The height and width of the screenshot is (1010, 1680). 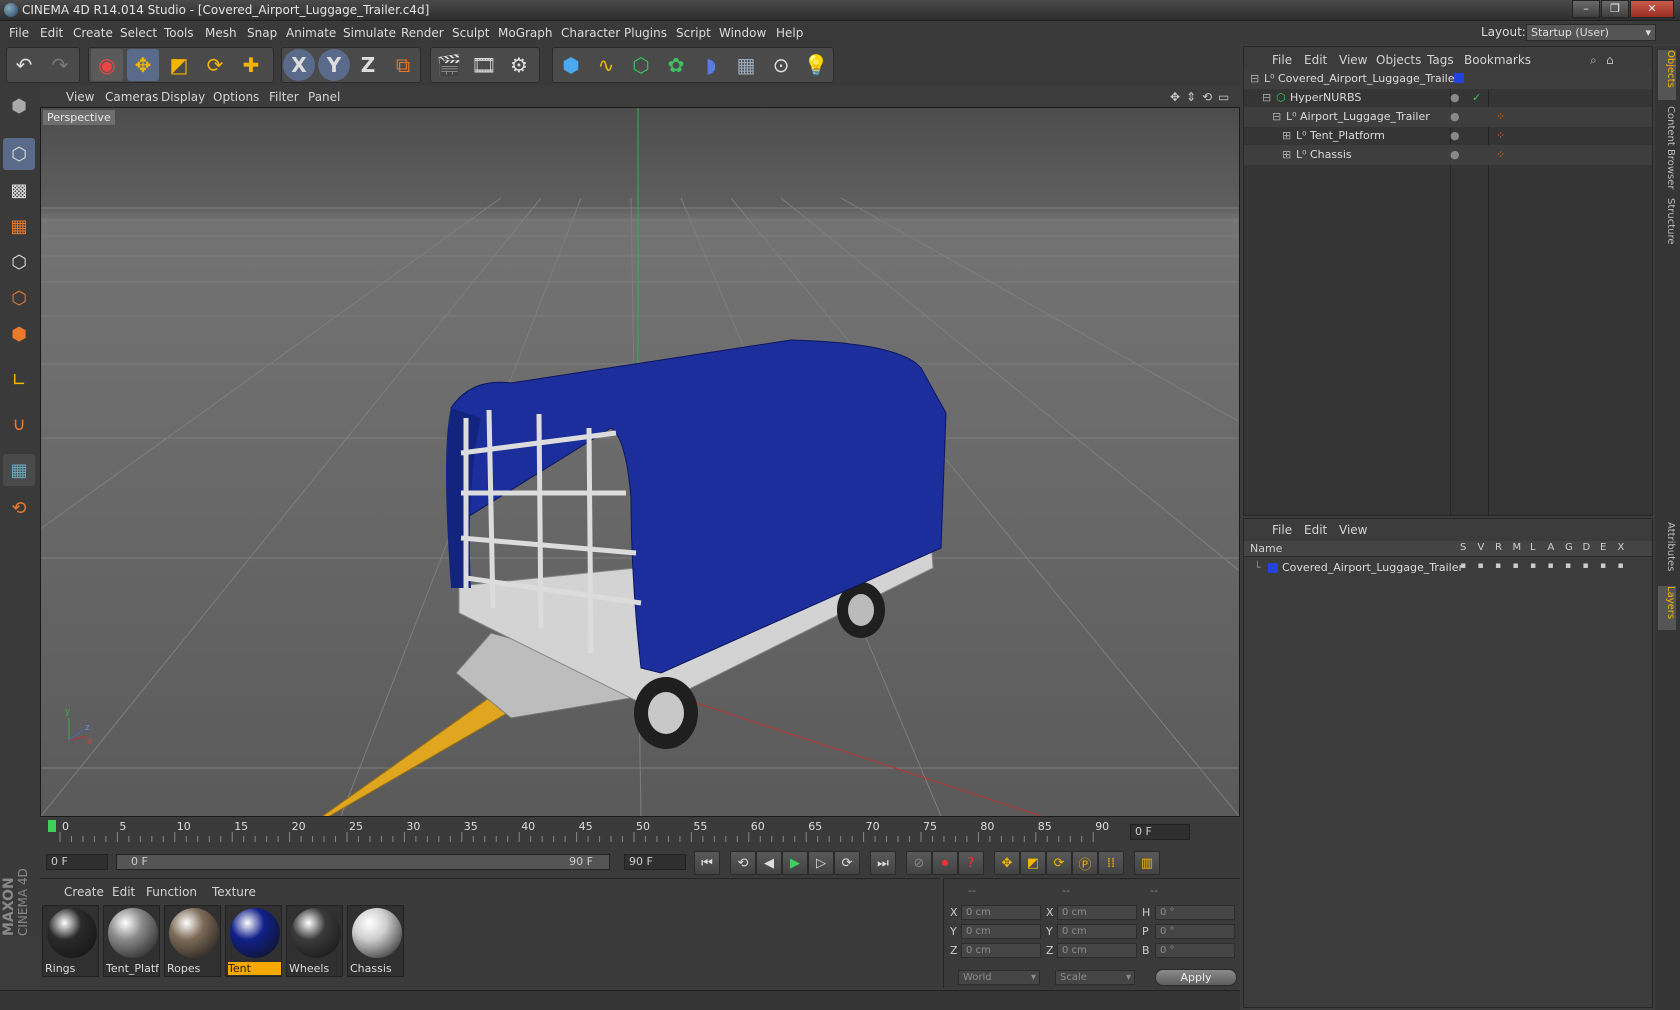 What do you see at coordinates (1440, 60) in the screenshot?
I see `objects-menu-tags: Tags` at bounding box center [1440, 60].